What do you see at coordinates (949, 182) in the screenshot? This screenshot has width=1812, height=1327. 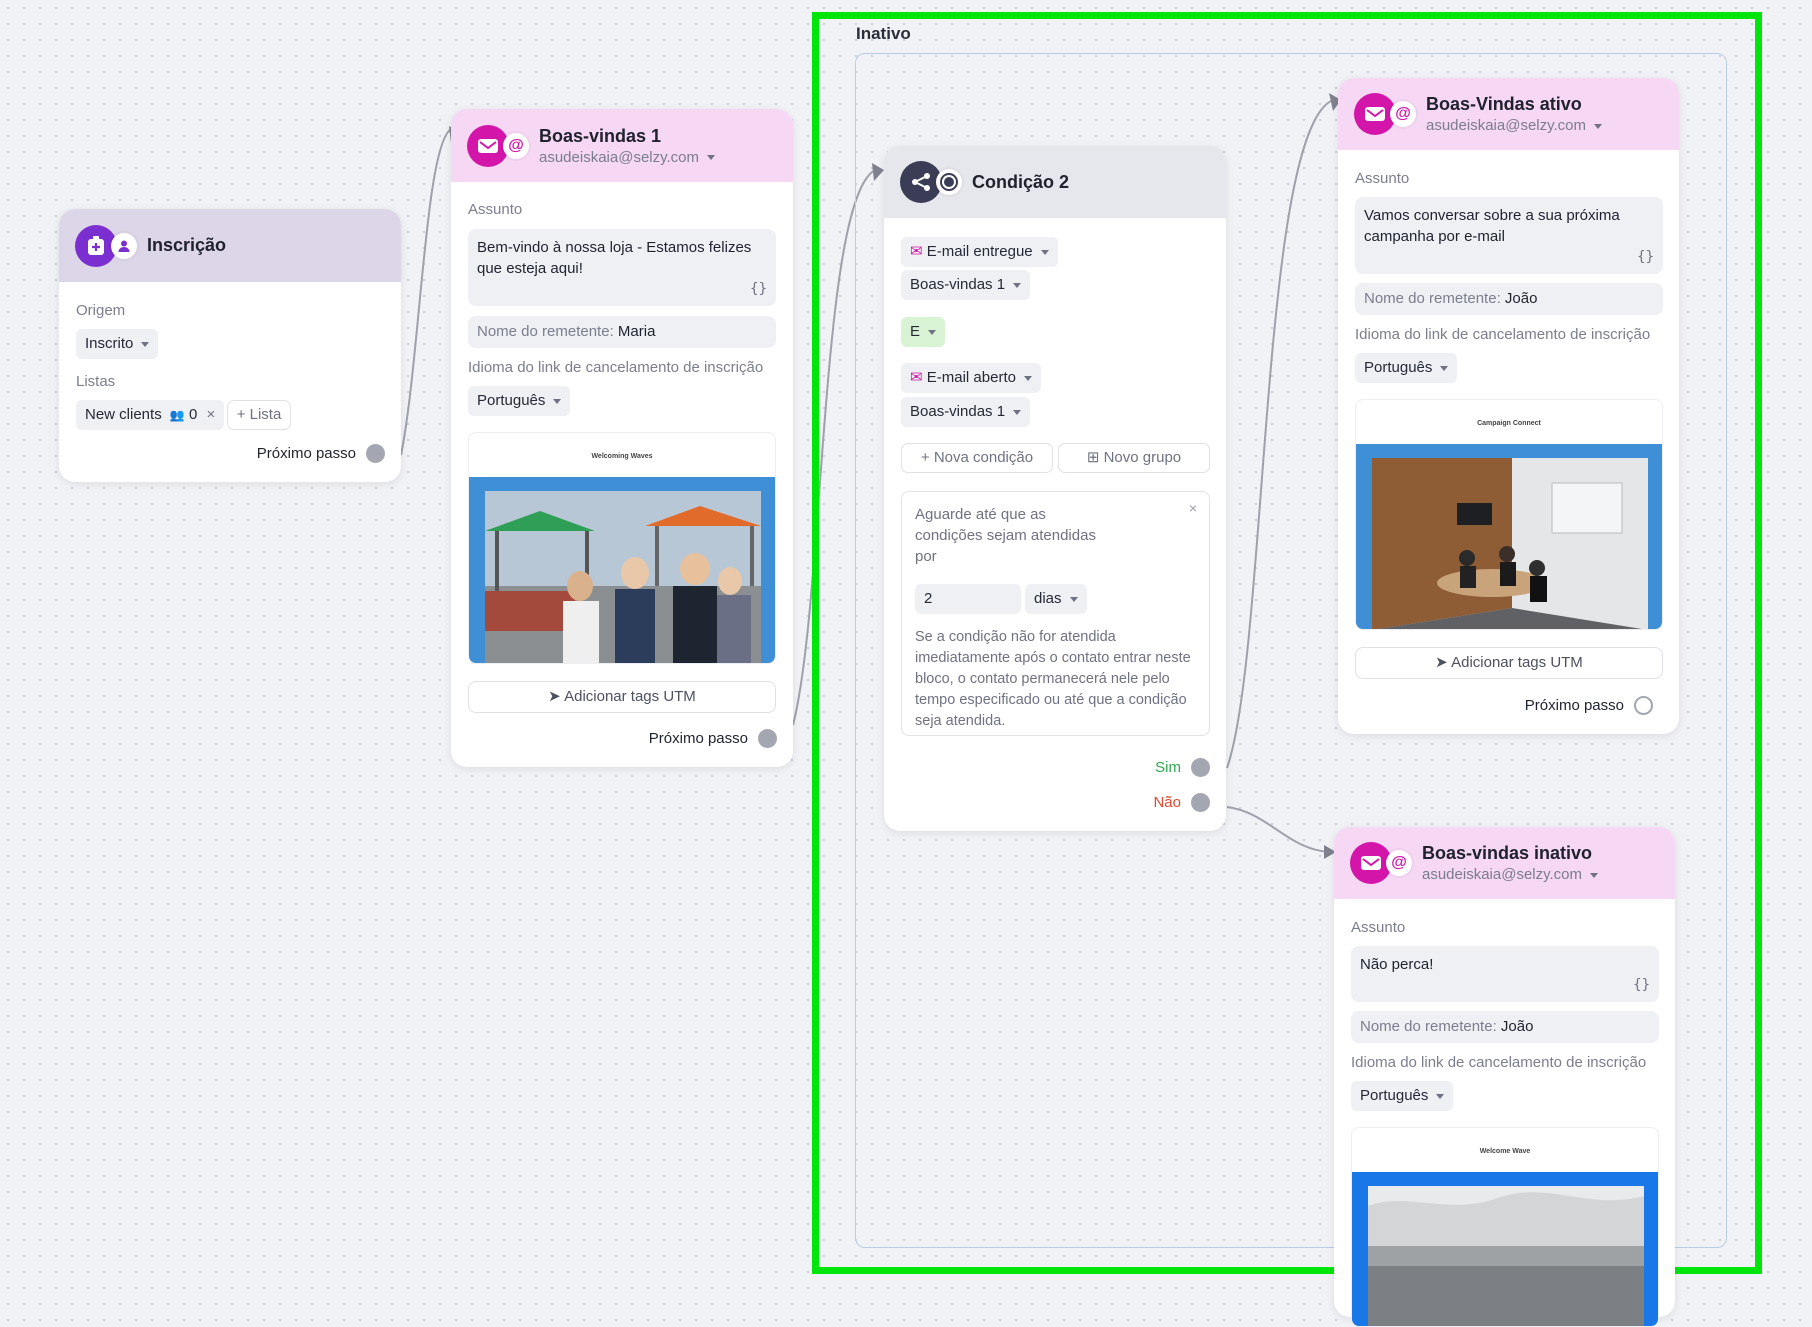 I see `record-icon` at bounding box center [949, 182].